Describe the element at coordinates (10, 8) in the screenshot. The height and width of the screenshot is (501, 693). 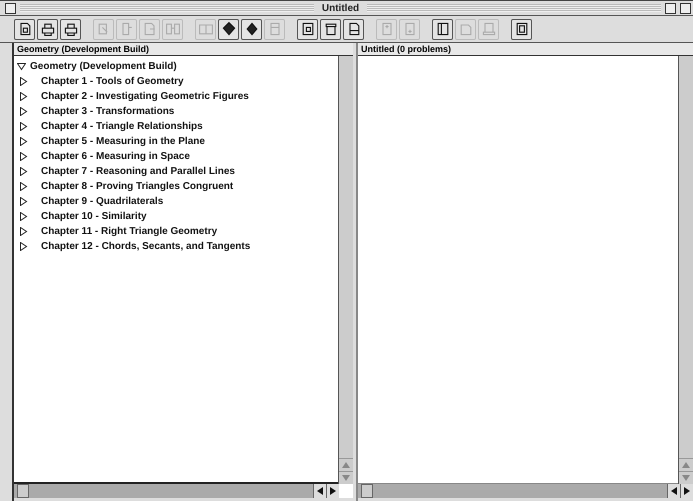
I see `close-box` at that location.